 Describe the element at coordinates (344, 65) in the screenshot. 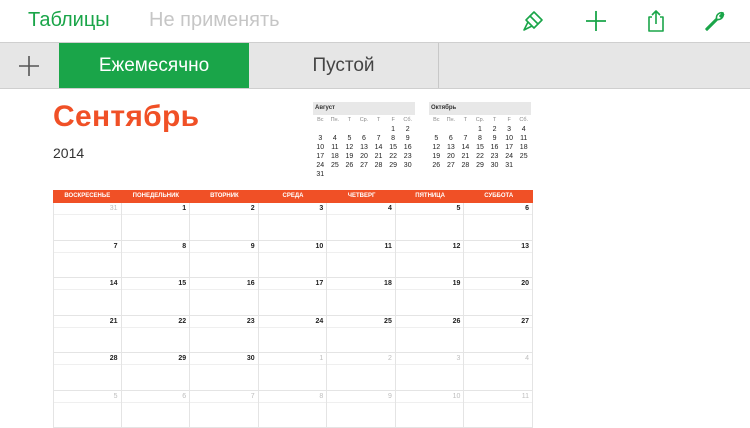

I see `tab-blank: Пустой` at that location.